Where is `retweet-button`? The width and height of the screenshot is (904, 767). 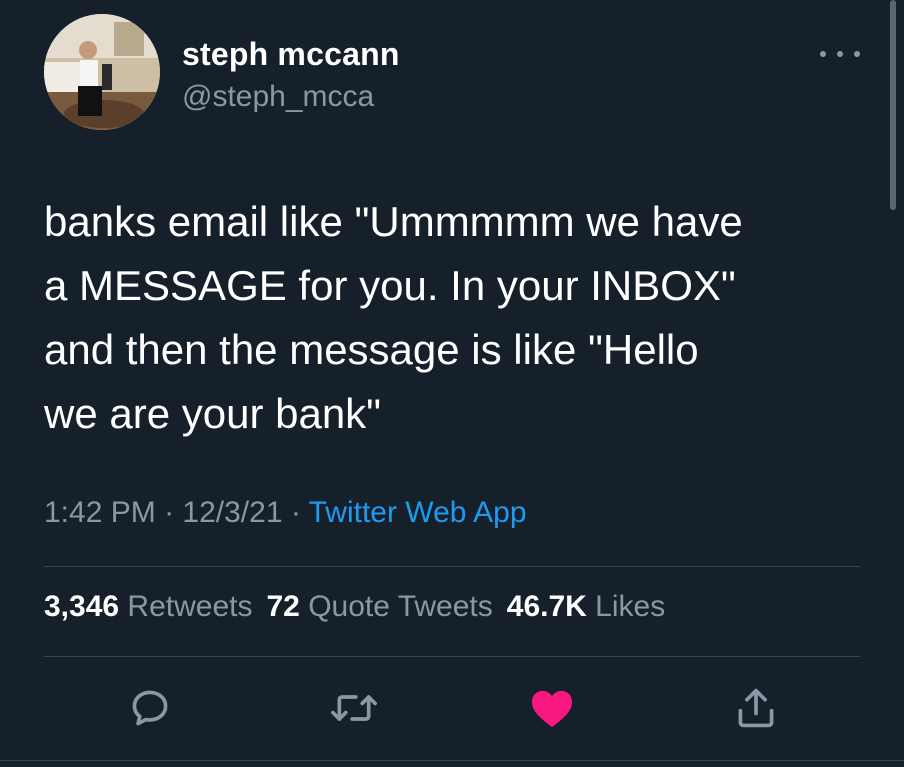
retweet-button is located at coordinates (354, 708).